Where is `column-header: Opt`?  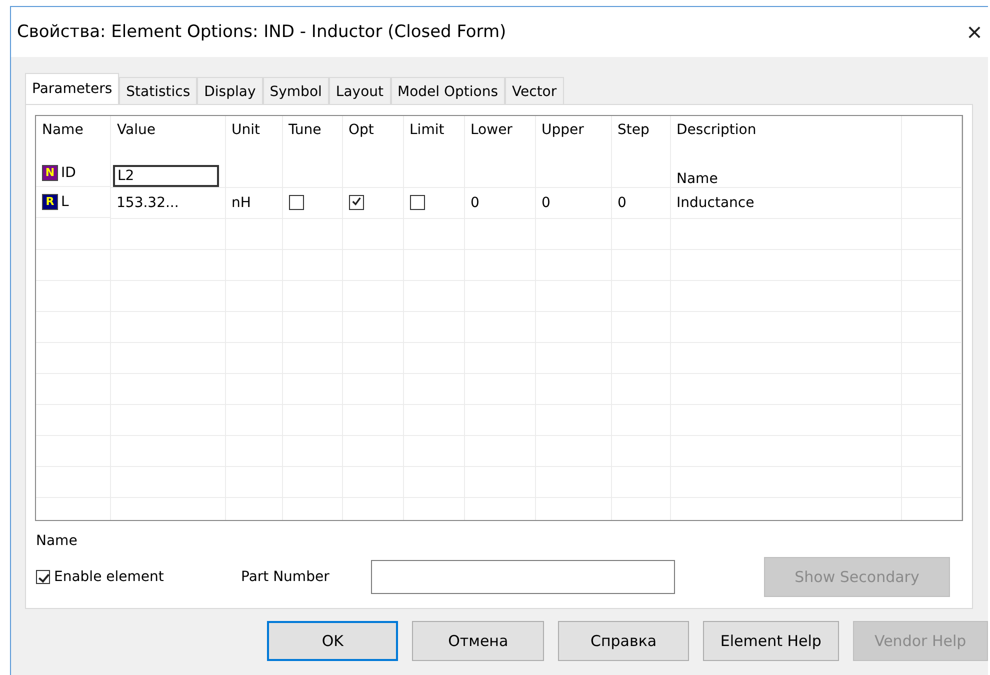
column-header: Opt is located at coordinates (372, 138).